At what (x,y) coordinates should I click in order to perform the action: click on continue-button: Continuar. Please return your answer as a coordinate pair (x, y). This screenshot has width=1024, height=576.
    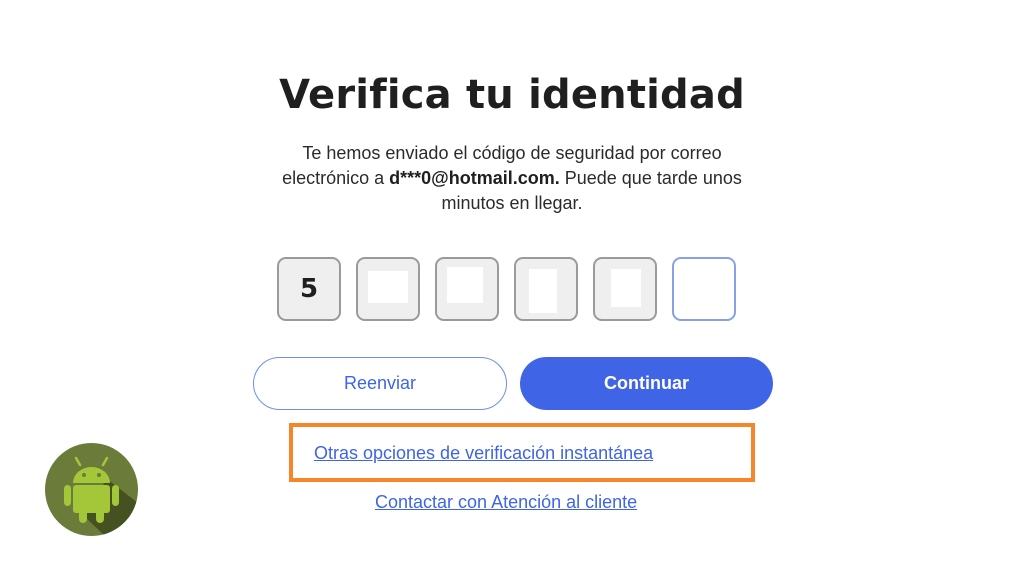
    Looking at the image, I should click on (646, 383).